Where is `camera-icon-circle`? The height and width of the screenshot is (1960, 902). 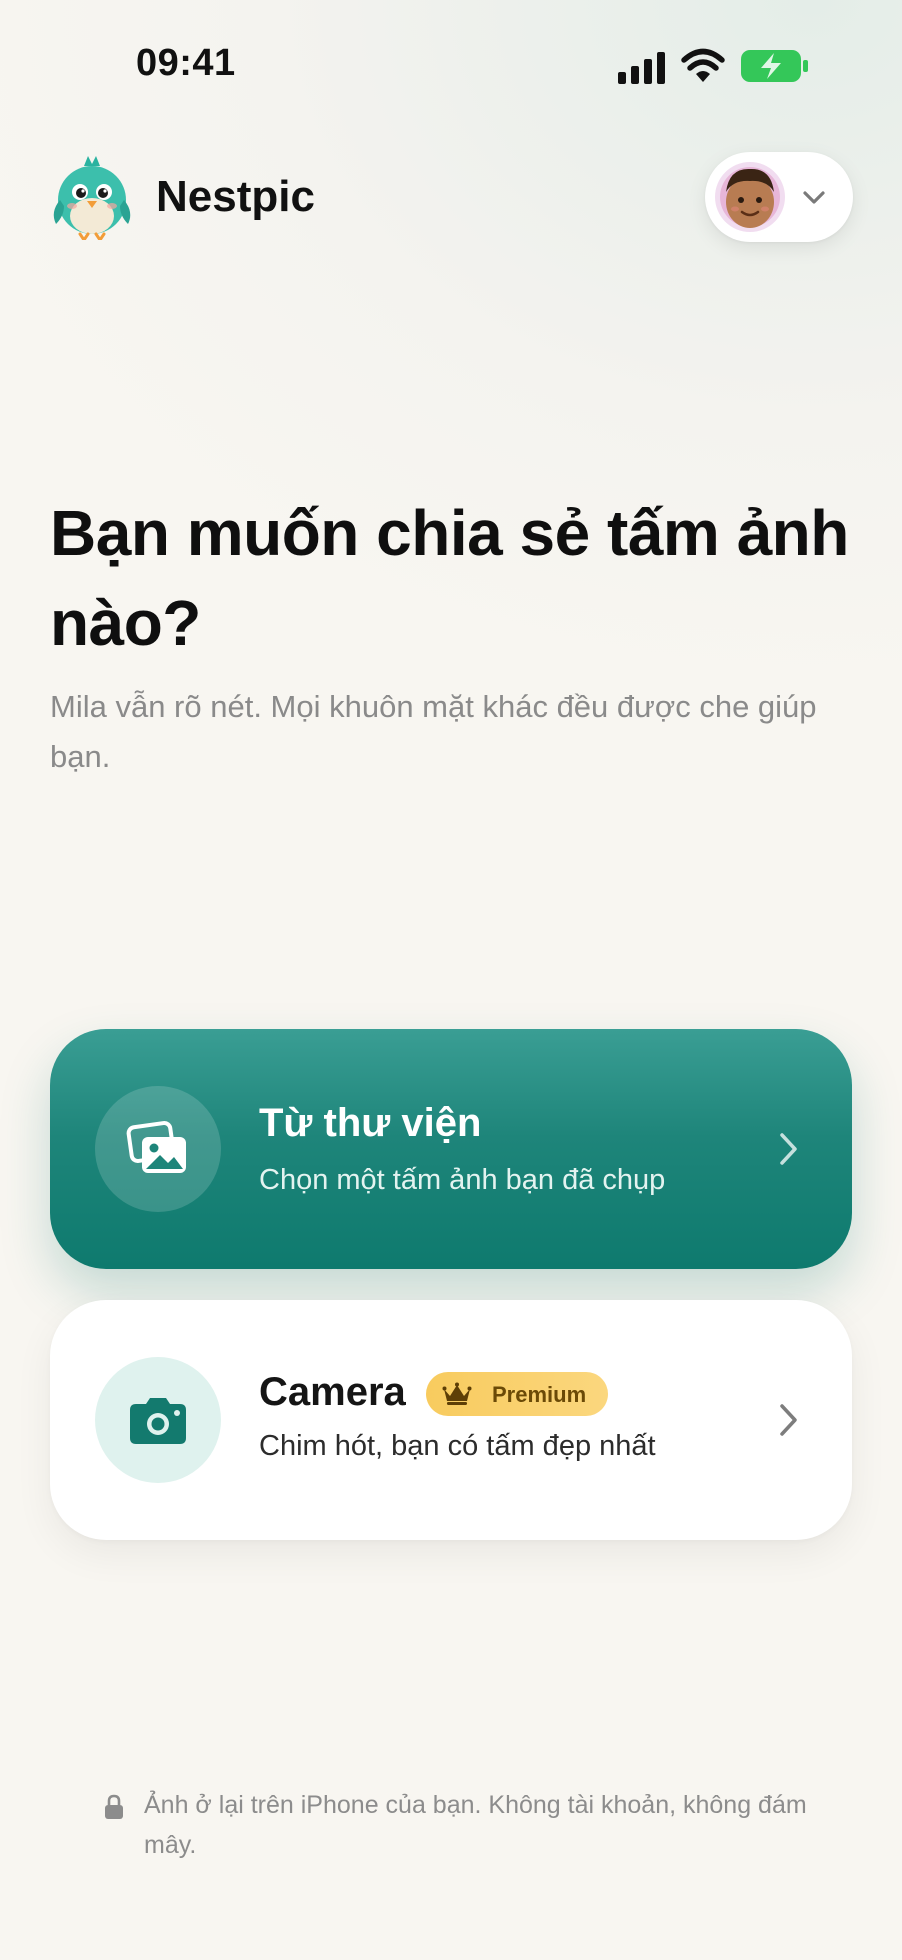 camera-icon-circle is located at coordinates (158, 1420).